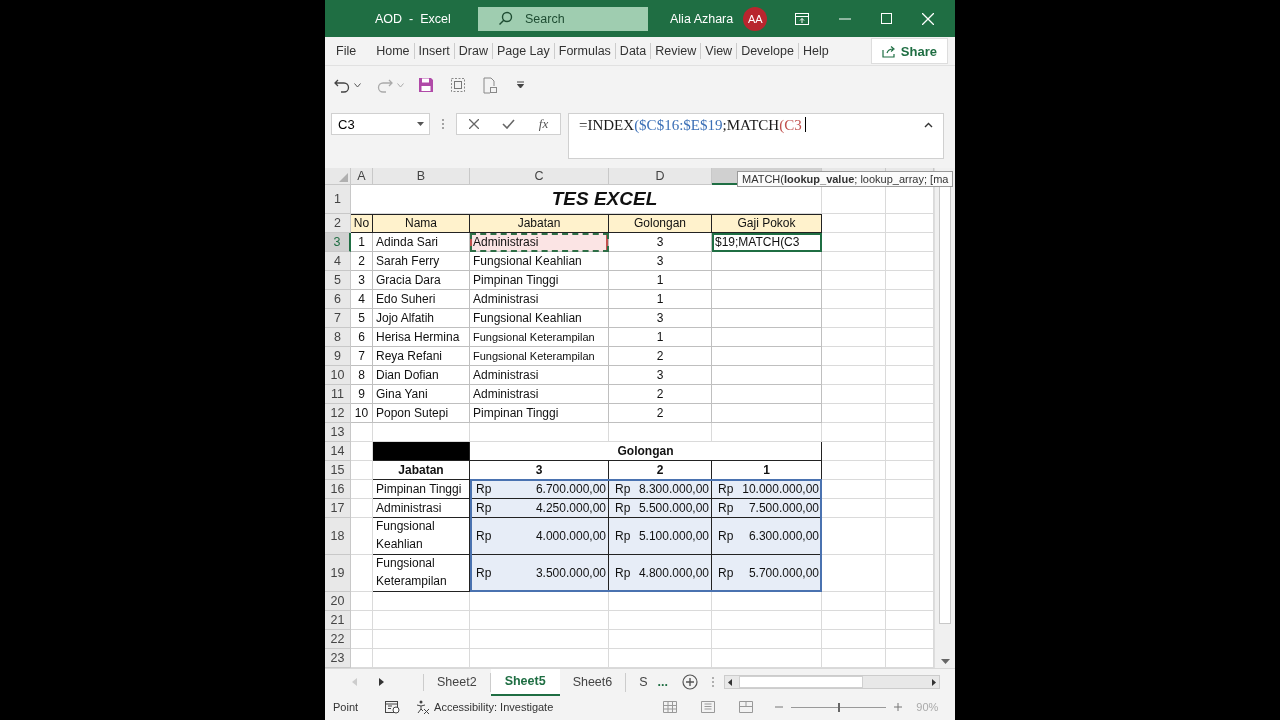 The image size is (1280, 720). Describe the element at coordinates (494, 707) in the screenshot. I see `accessibility-status: Accessibility: Investigate` at that location.